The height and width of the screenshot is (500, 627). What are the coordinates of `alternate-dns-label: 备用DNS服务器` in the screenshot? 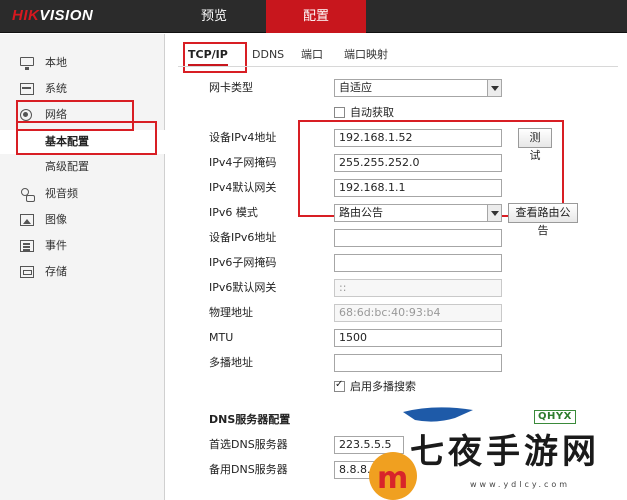 It's located at (248, 469).